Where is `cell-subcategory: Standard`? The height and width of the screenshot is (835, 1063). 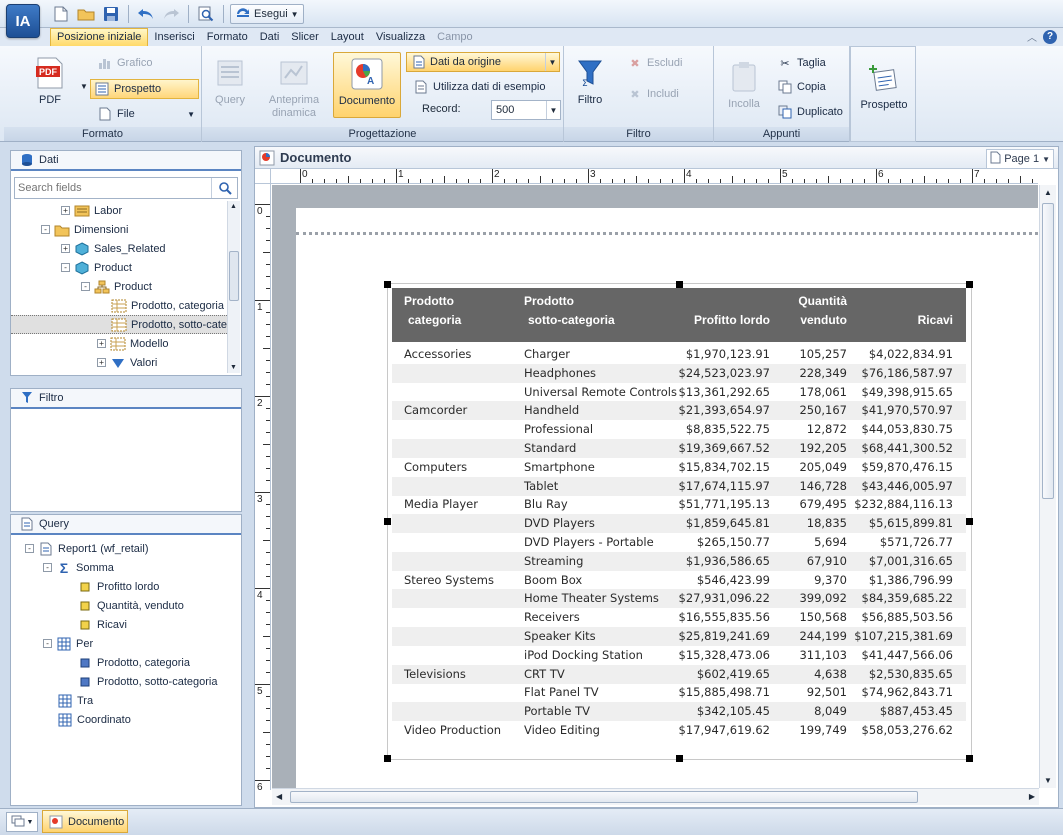
cell-subcategory: Standard is located at coordinates (550, 448).